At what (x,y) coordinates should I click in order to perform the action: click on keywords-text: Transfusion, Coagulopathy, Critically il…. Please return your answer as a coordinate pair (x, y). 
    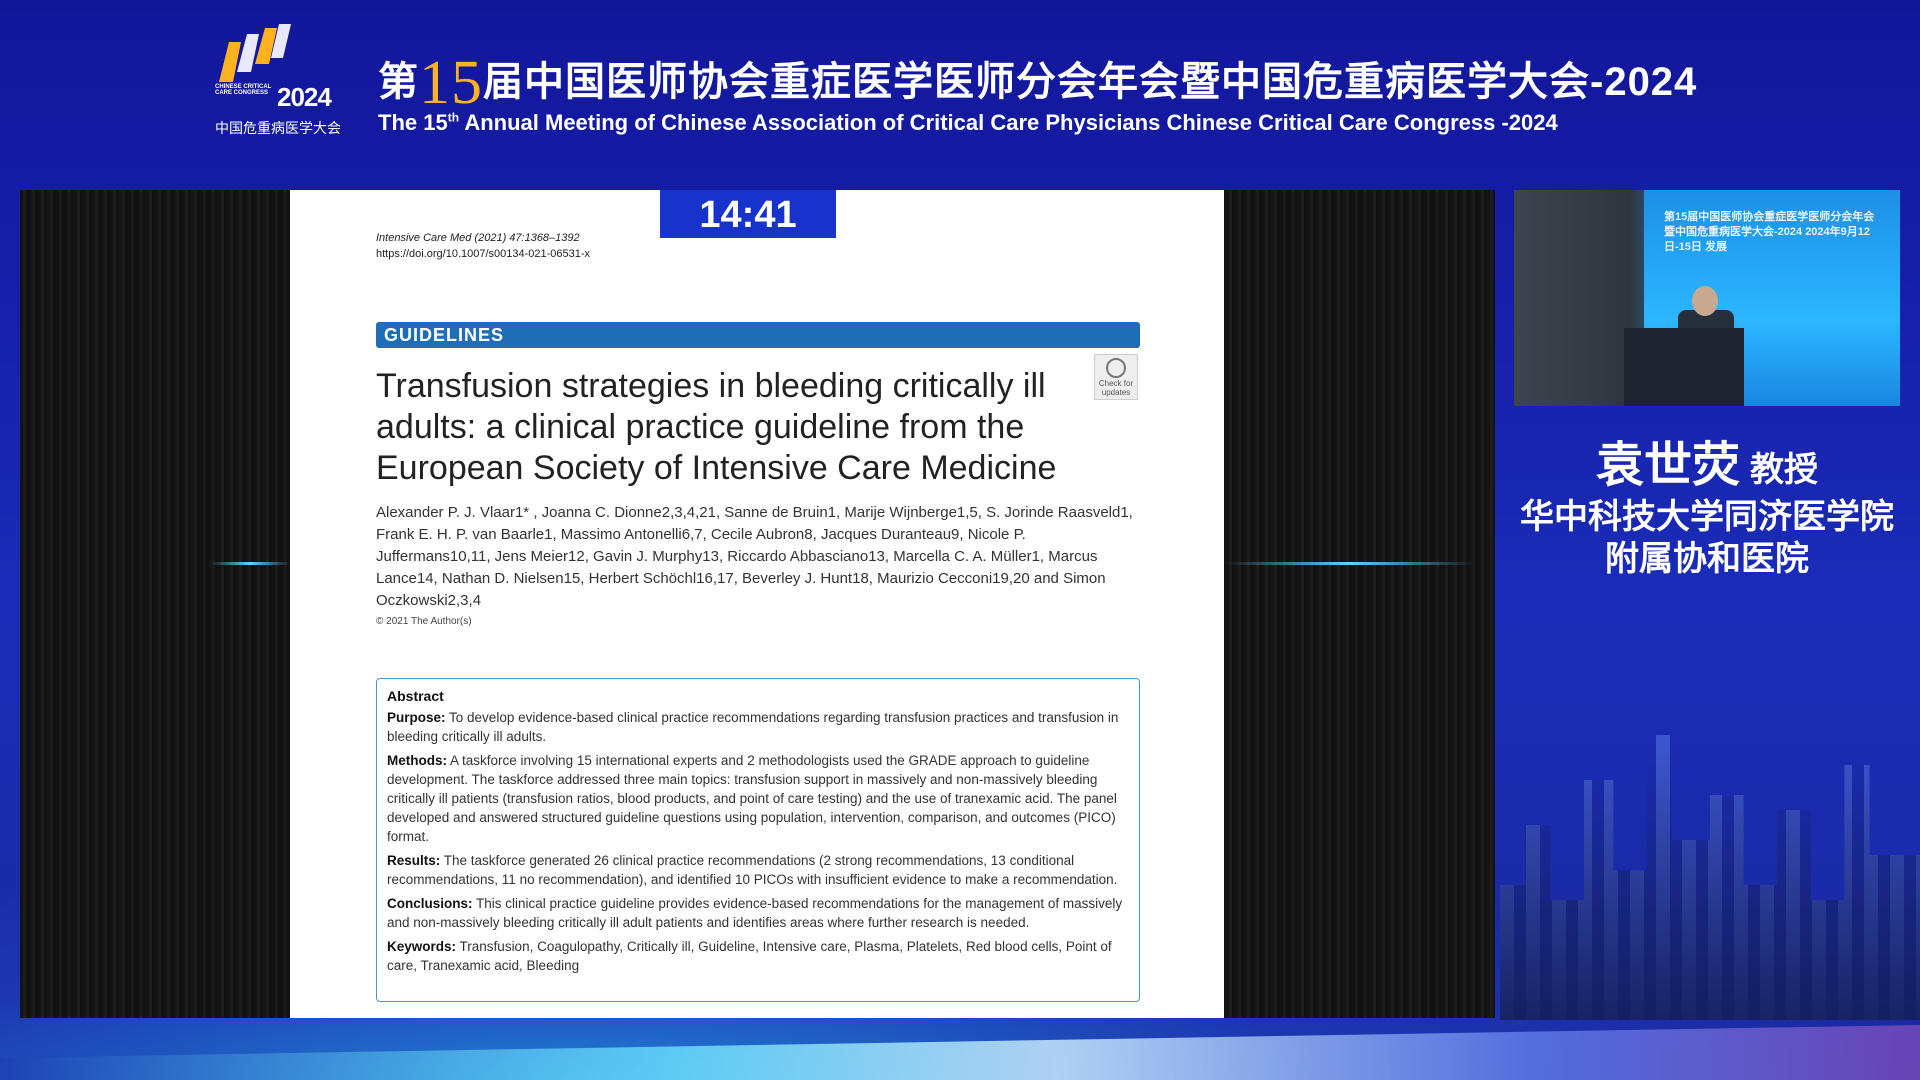
    Looking at the image, I should click on (749, 956).